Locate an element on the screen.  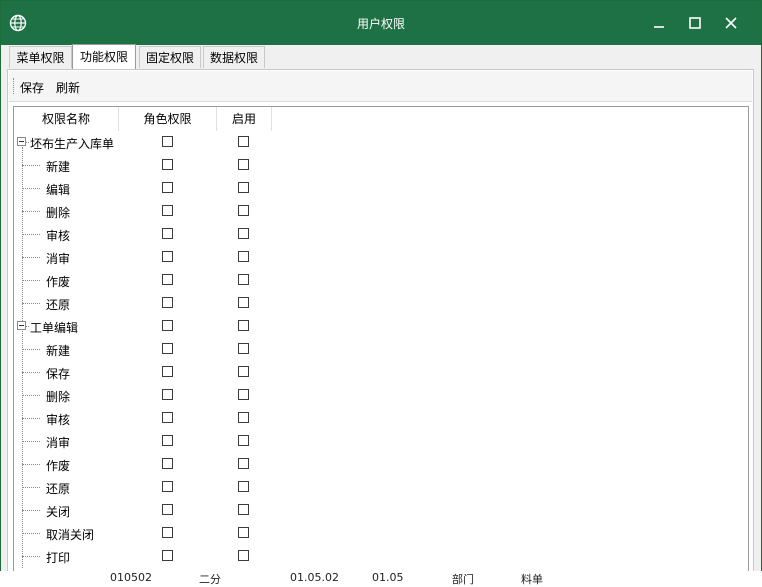
tab-function-permissions: 功能权限 is located at coordinates (104, 56).